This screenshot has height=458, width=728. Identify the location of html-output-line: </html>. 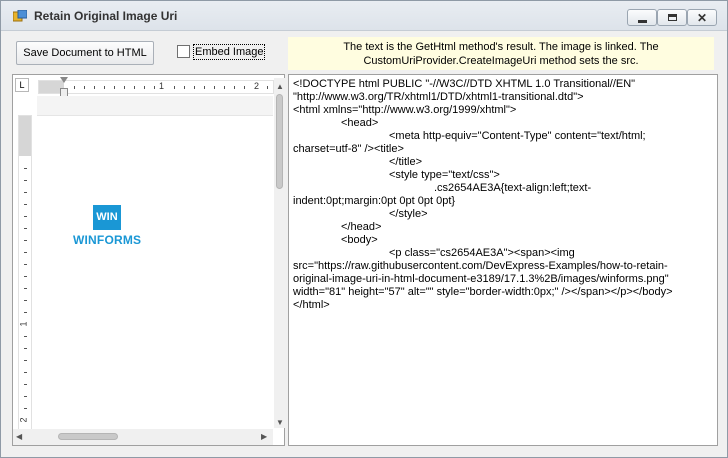
(311, 305).